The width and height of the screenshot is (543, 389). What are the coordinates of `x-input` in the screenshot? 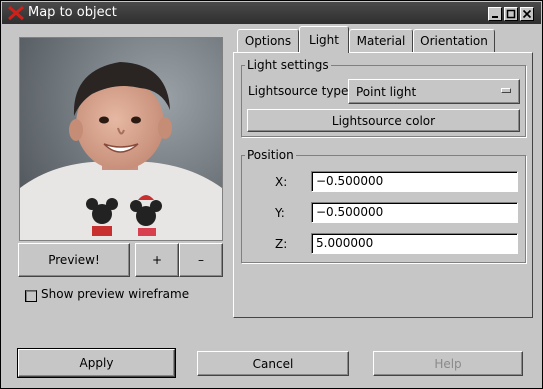 It's located at (414, 181).